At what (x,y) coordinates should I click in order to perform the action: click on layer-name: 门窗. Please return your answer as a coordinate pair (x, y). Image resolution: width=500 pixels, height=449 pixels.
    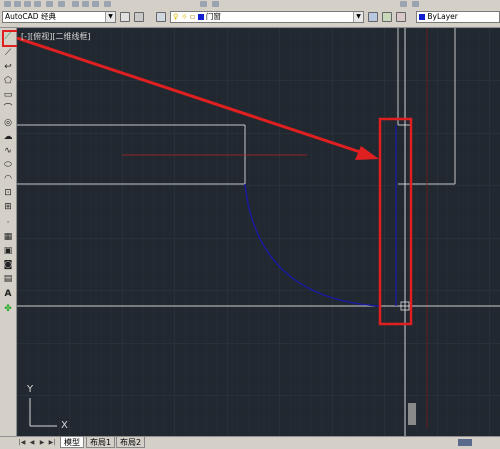
    Looking at the image, I should click on (213, 16).